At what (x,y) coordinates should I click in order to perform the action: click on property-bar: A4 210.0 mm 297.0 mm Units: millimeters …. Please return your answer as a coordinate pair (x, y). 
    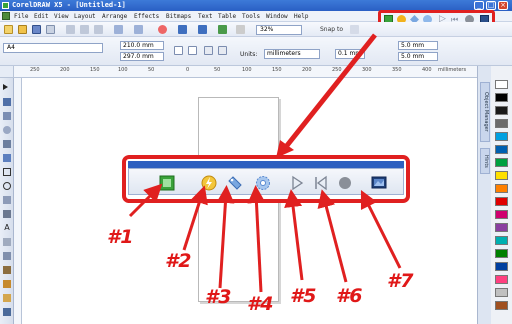
    Looking at the image, I should click on (256, 51).